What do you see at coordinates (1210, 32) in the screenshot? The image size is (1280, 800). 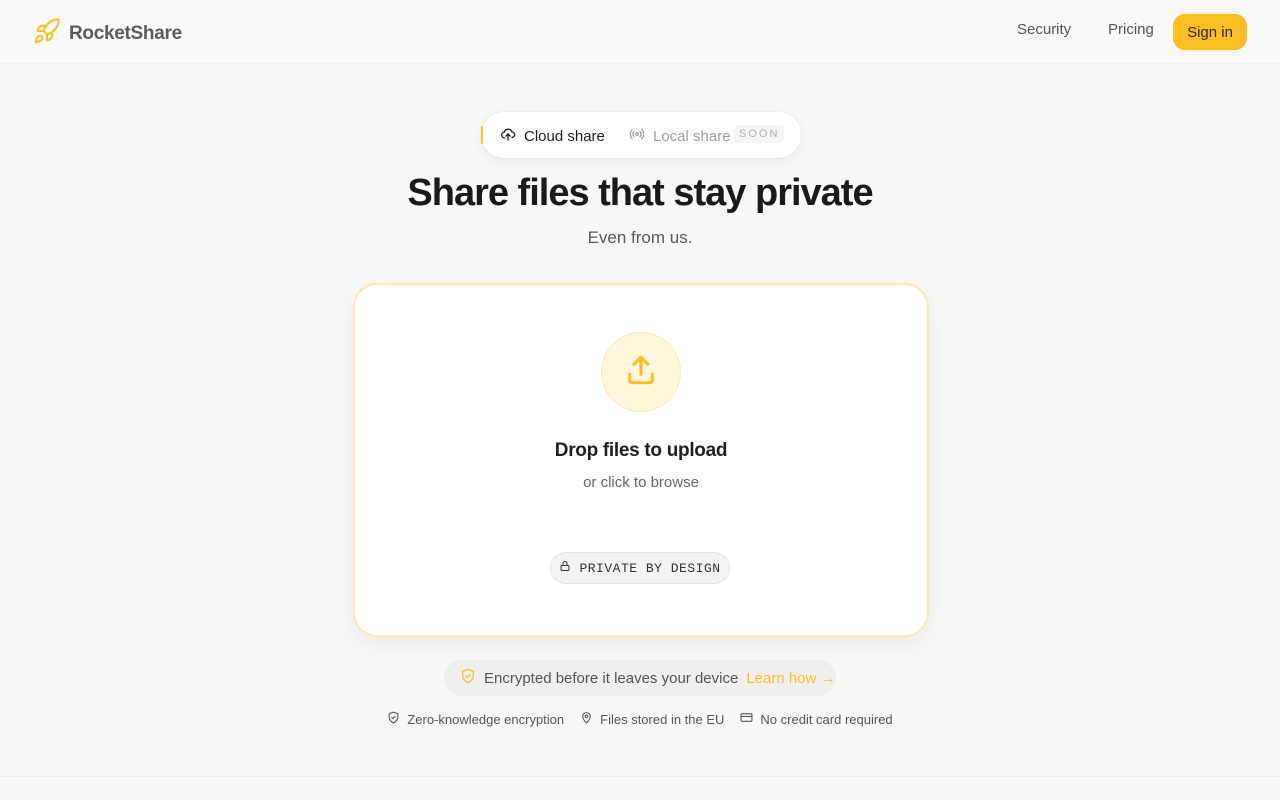 I see `sign-in-button: Sign in` at bounding box center [1210, 32].